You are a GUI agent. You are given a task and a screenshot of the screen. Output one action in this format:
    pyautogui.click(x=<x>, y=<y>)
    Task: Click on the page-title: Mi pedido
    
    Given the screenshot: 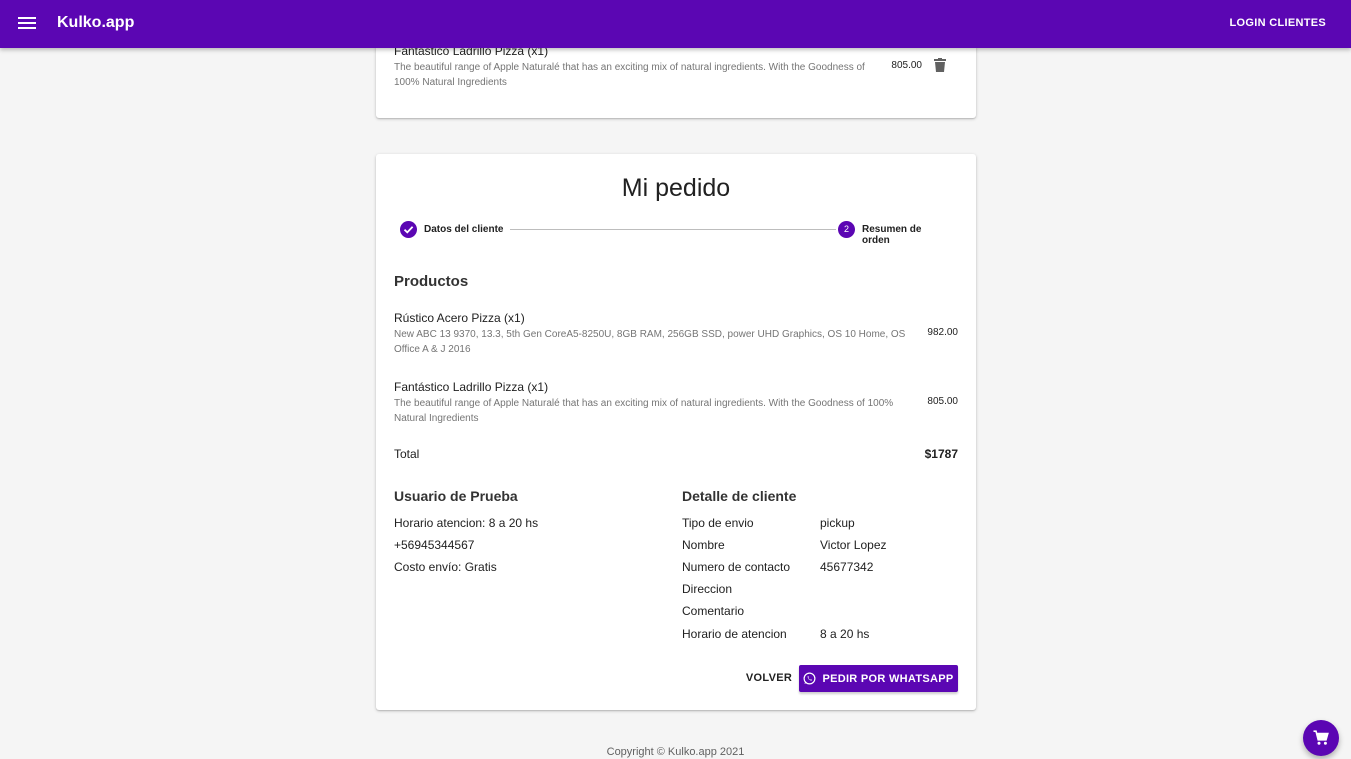 What is the action you would take?
    pyautogui.click(x=676, y=188)
    